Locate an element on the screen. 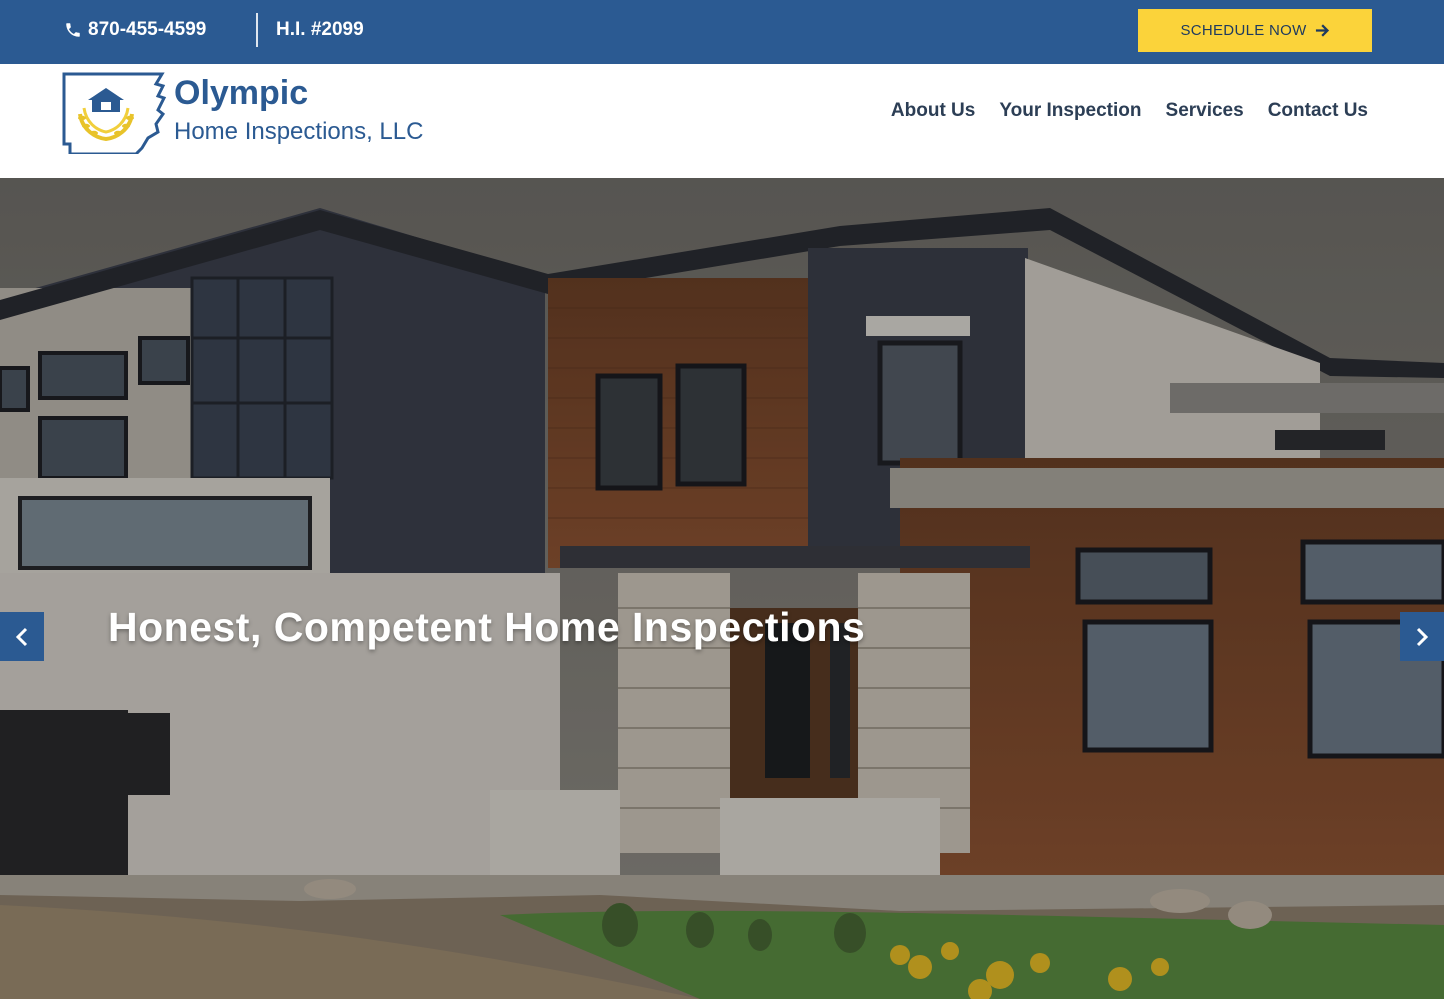 The width and height of the screenshot is (1444, 999). phone-link: 870-455-4599 is located at coordinates (135, 30).